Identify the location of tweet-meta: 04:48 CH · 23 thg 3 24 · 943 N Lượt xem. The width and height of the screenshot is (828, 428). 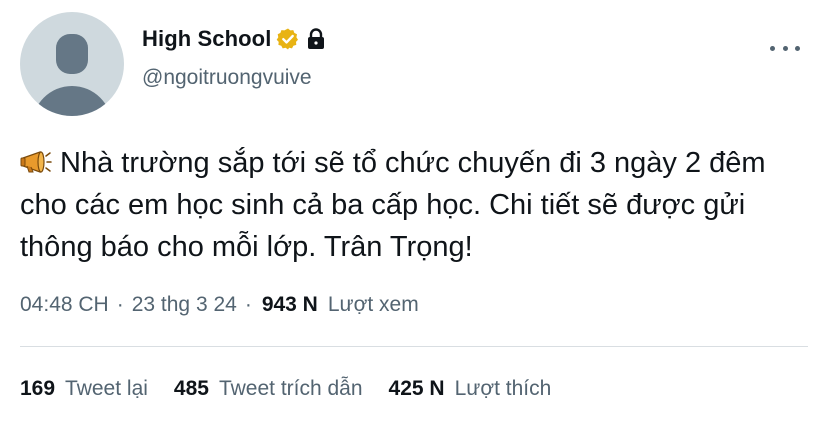
(219, 305).